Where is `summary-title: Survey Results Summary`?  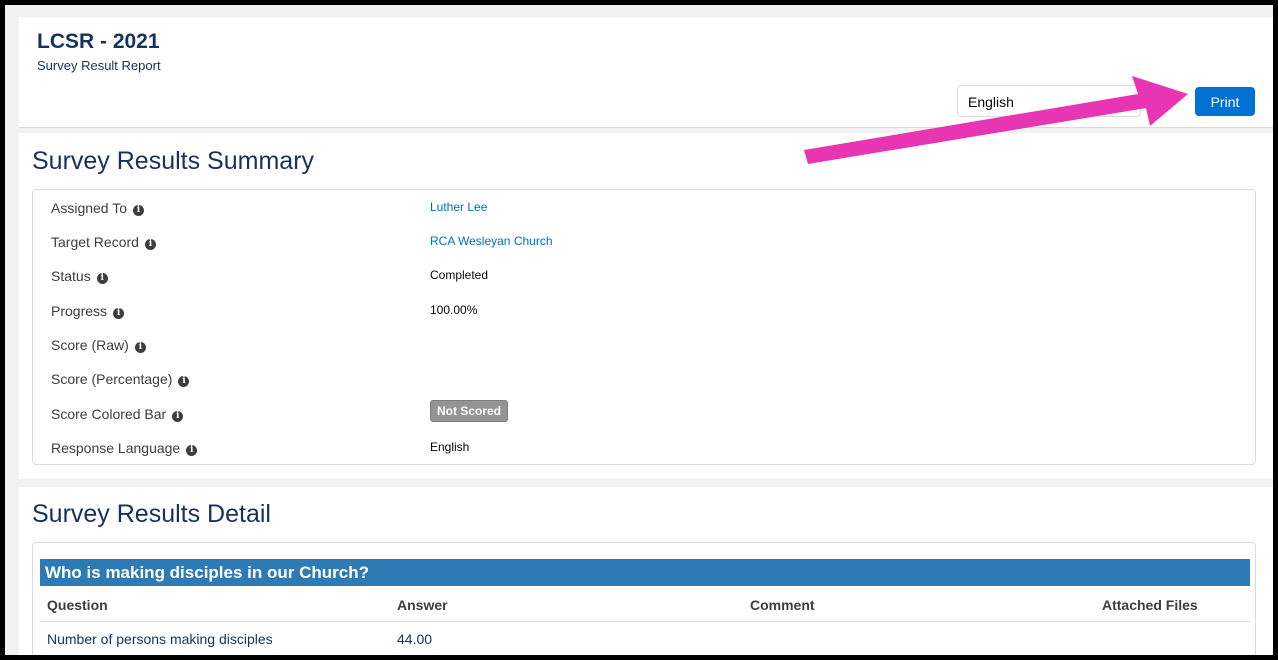
summary-title: Survey Results Summary is located at coordinates (173, 161).